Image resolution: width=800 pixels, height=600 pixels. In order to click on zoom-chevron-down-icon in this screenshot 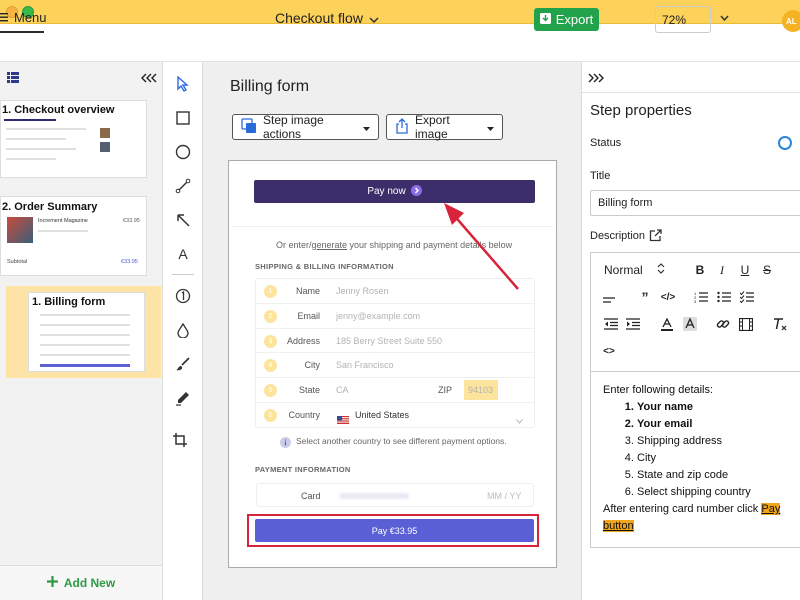, I will do `click(724, 18)`.